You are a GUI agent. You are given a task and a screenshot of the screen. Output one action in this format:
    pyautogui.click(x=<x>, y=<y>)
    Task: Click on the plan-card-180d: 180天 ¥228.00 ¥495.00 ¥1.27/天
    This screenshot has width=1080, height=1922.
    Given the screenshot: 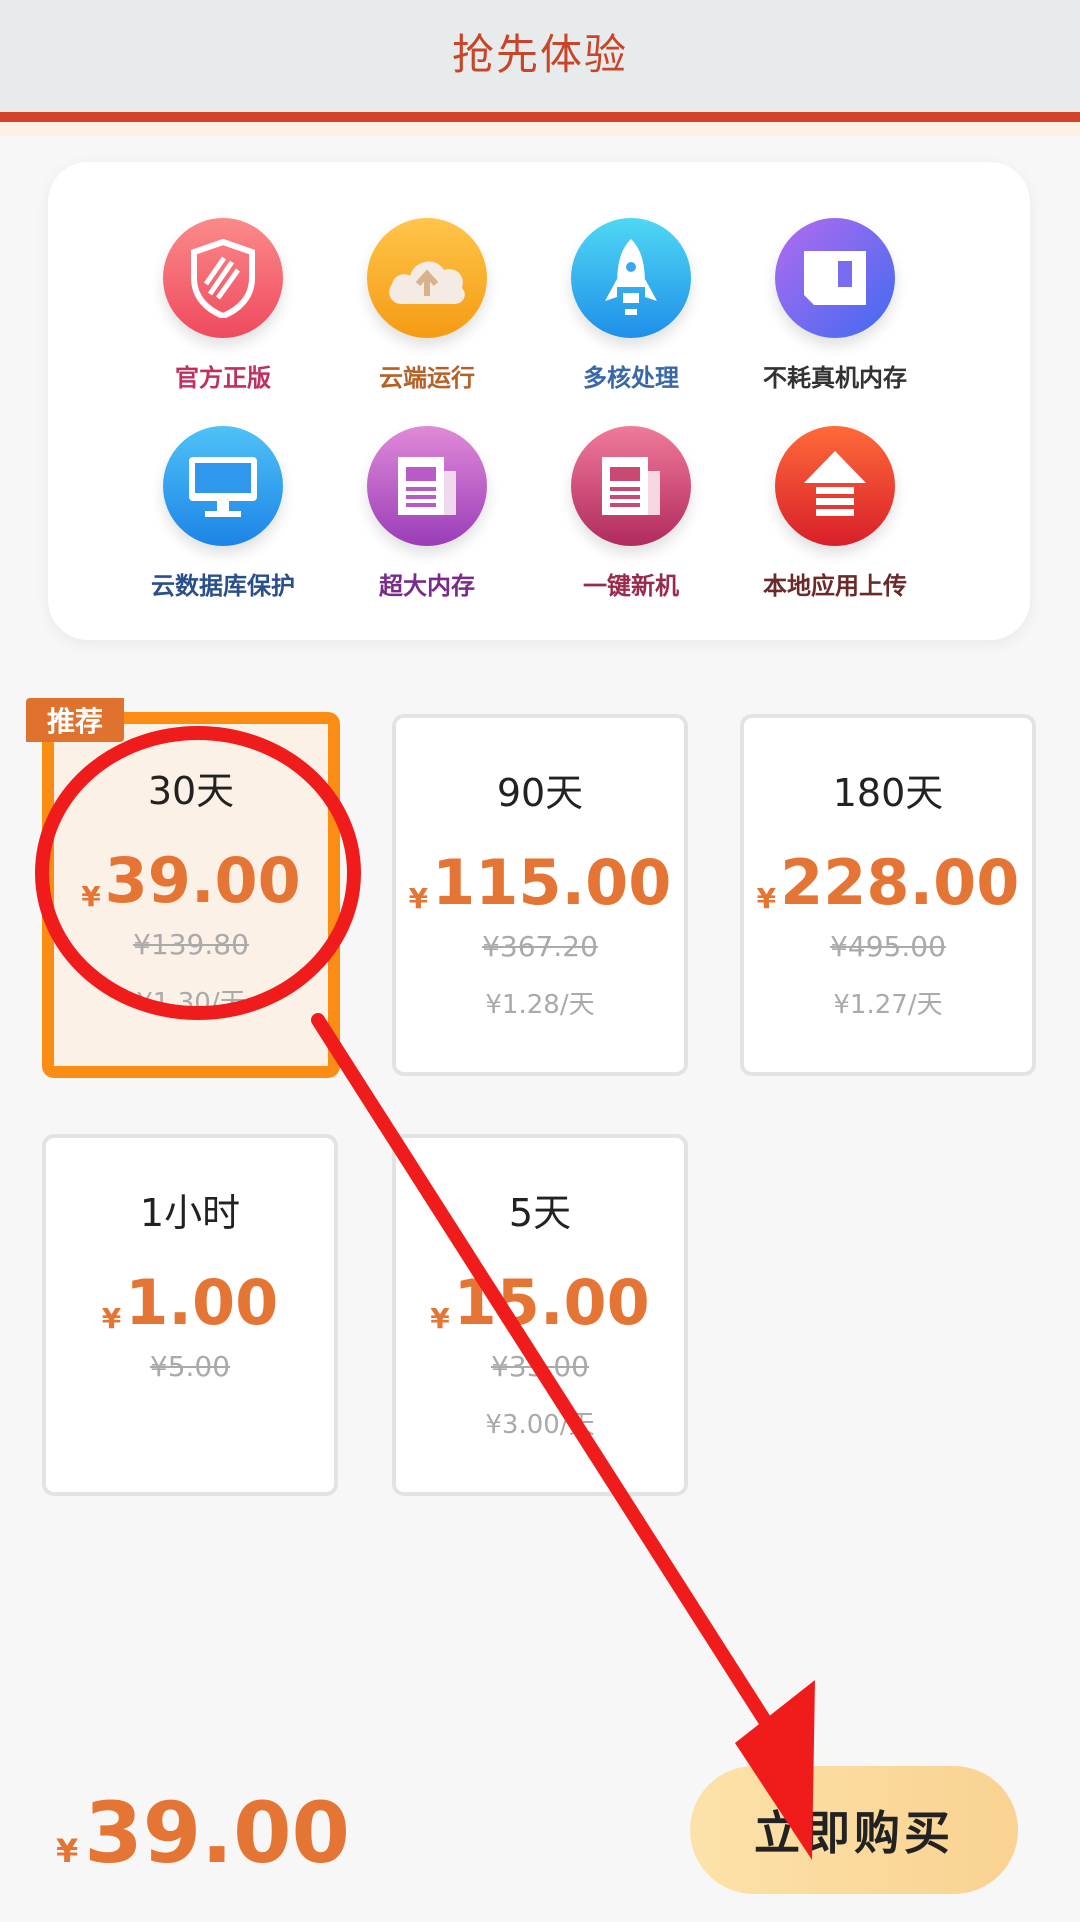 What is the action you would take?
    pyautogui.click(x=888, y=895)
    